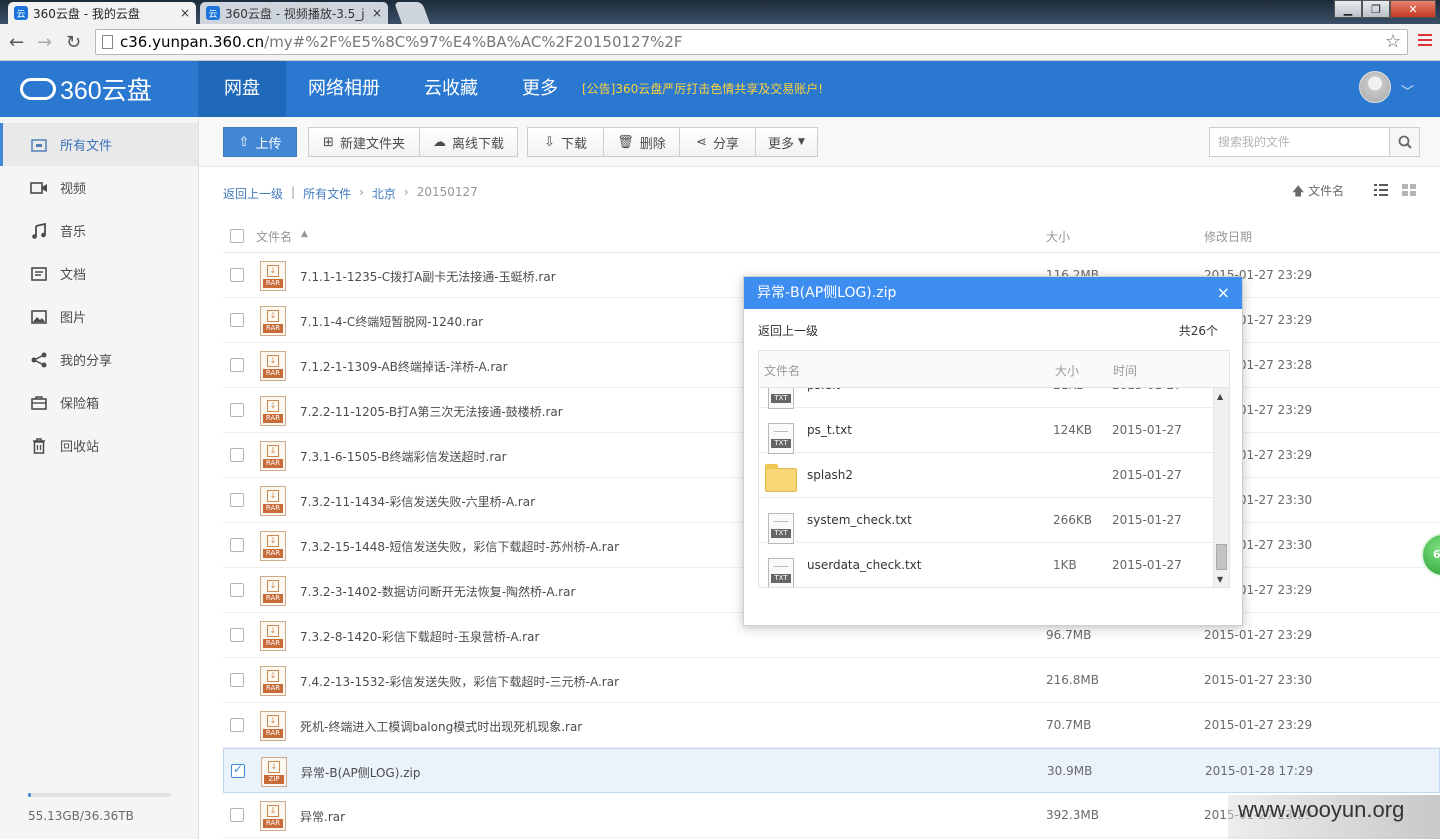 The height and width of the screenshot is (839, 1440). What do you see at coordinates (1413, 9) in the screenshot?
I see `window-close-icon: ✕` at bounding box center [1413, 9].